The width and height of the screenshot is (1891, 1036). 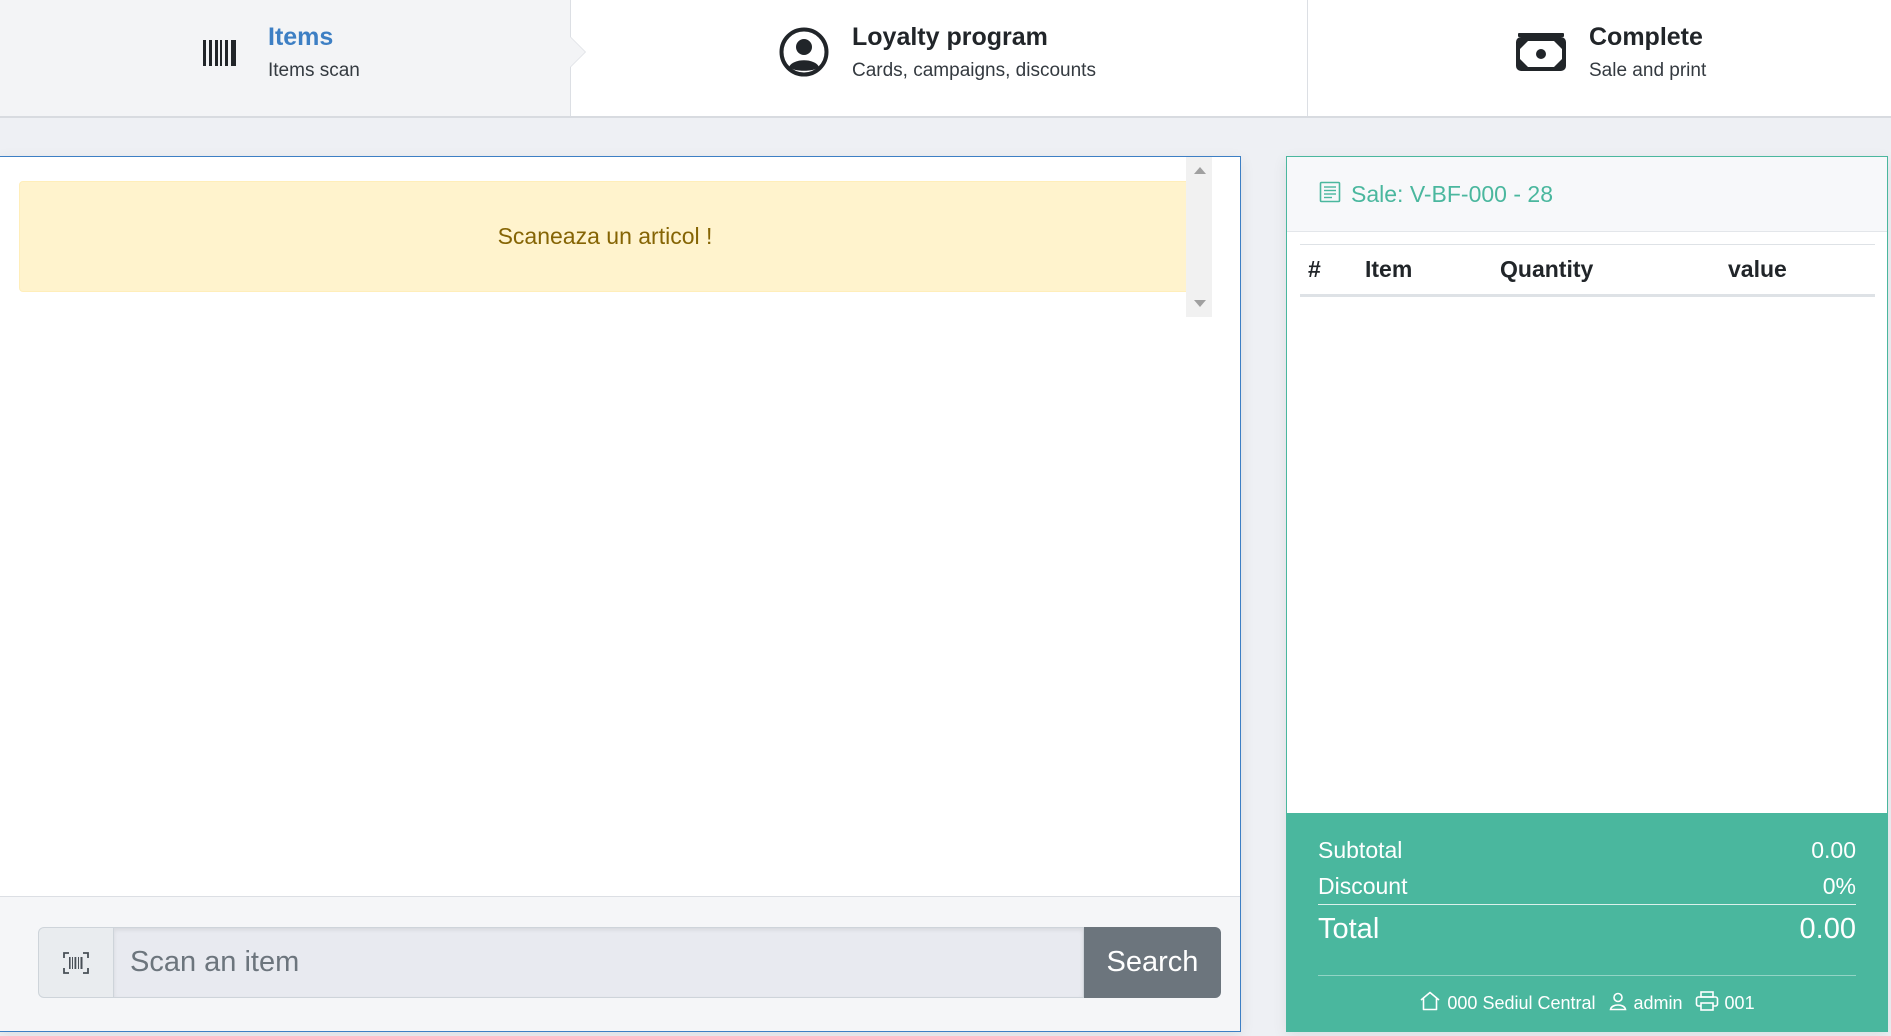 I want to click on register-info: 001, so click(x=1725, y=1003).